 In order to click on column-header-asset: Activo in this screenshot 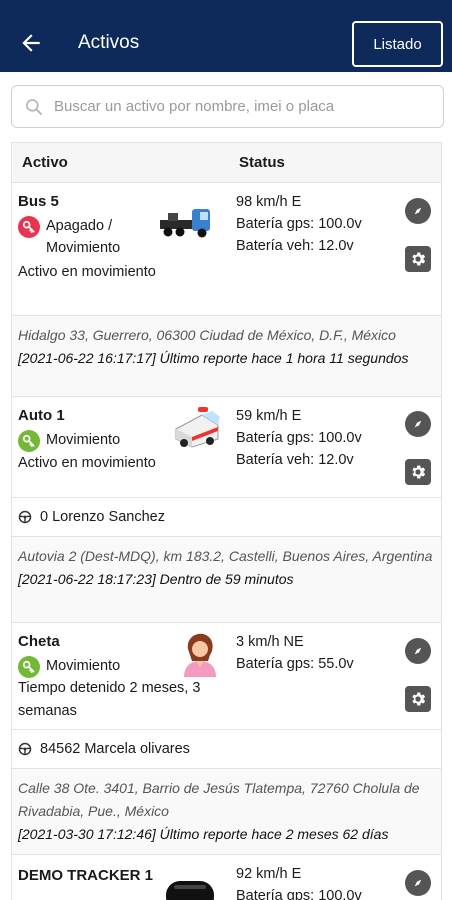, I will do `click(45, 162)`.